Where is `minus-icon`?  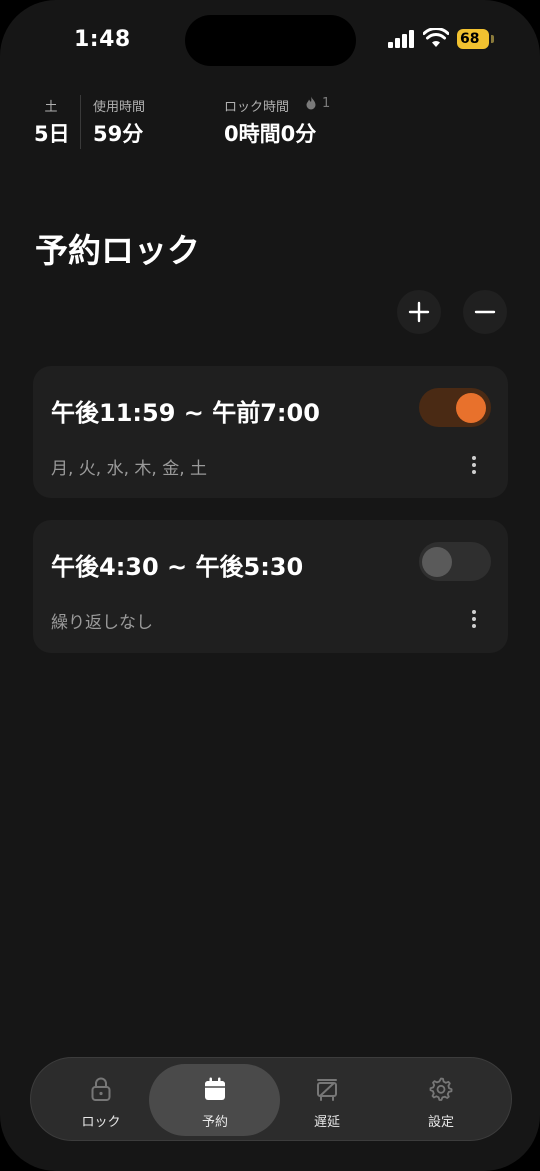
minus-icon is located at coordinates (485, 312).